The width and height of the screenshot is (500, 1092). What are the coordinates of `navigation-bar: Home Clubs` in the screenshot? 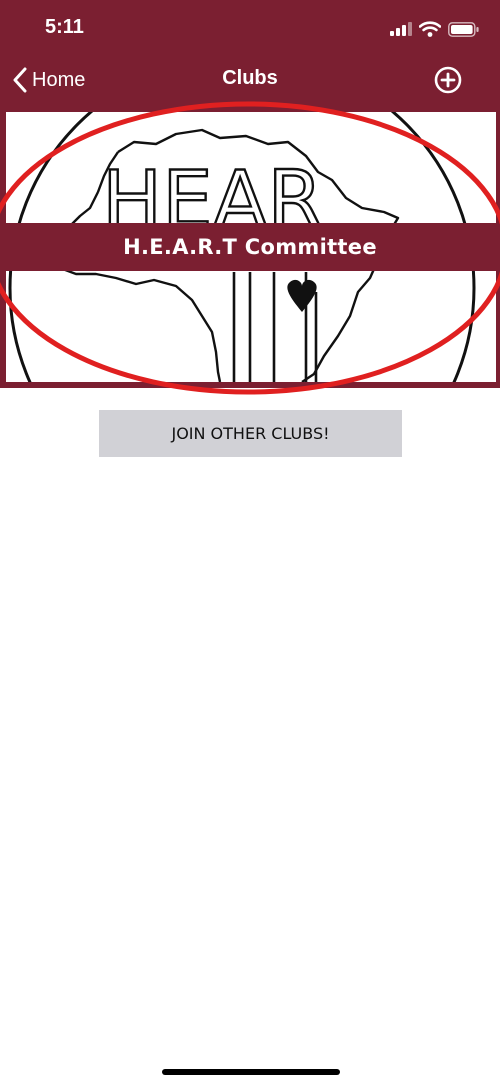 It's located at (250, 82).